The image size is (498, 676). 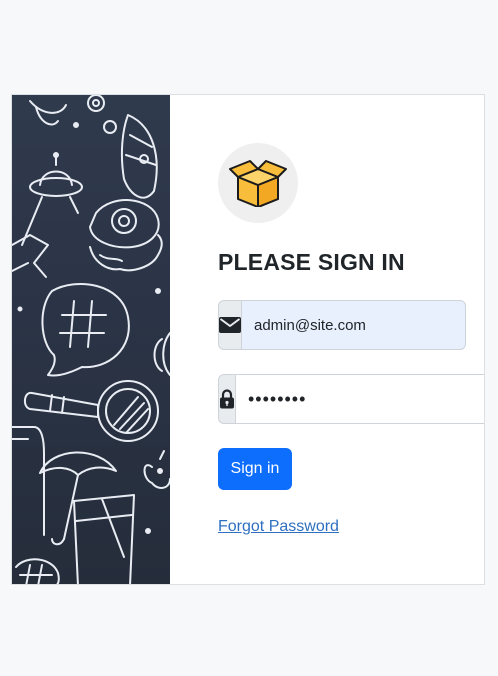 I want to click on page-title: PLEASE SIGN IN, so click(x=311, y=262).